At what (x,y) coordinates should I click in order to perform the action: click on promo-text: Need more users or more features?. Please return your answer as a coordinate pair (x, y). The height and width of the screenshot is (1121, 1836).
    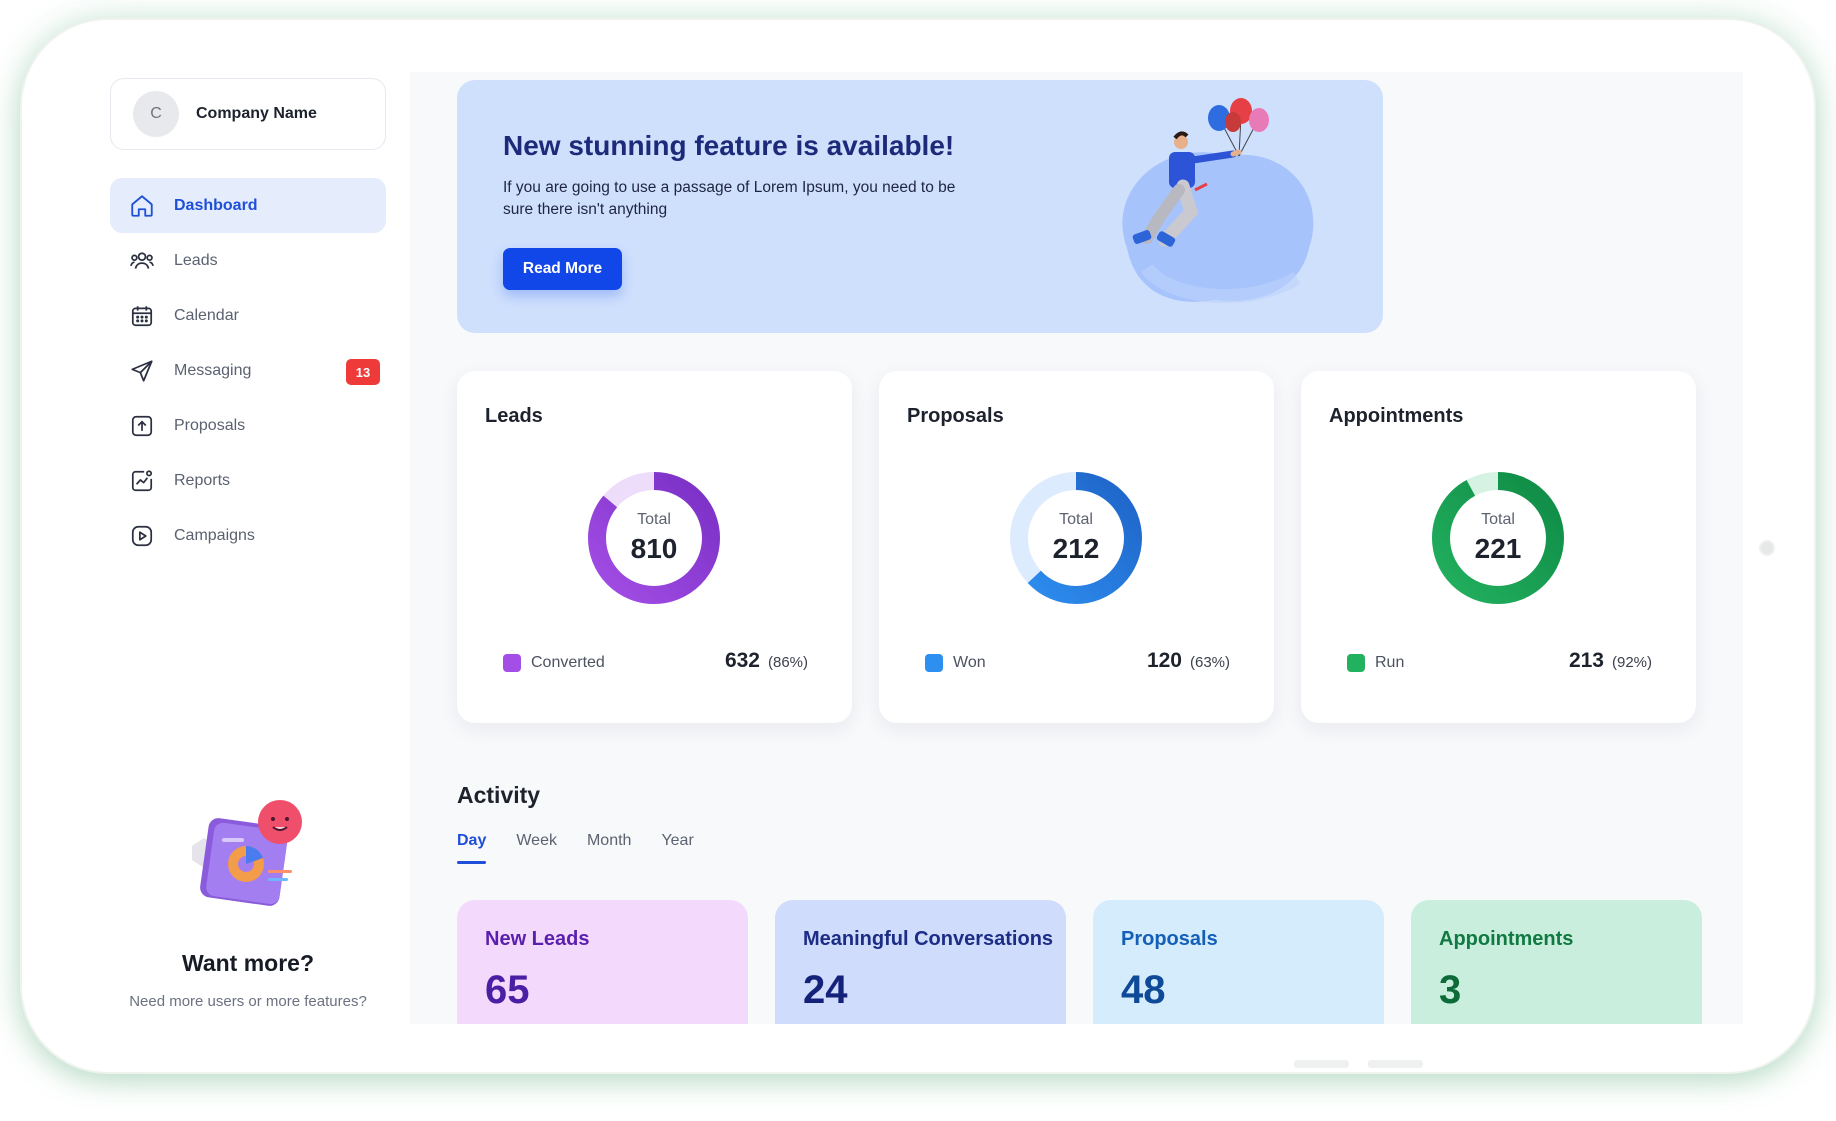
    Looking at the image, I should click on (248, 1001).